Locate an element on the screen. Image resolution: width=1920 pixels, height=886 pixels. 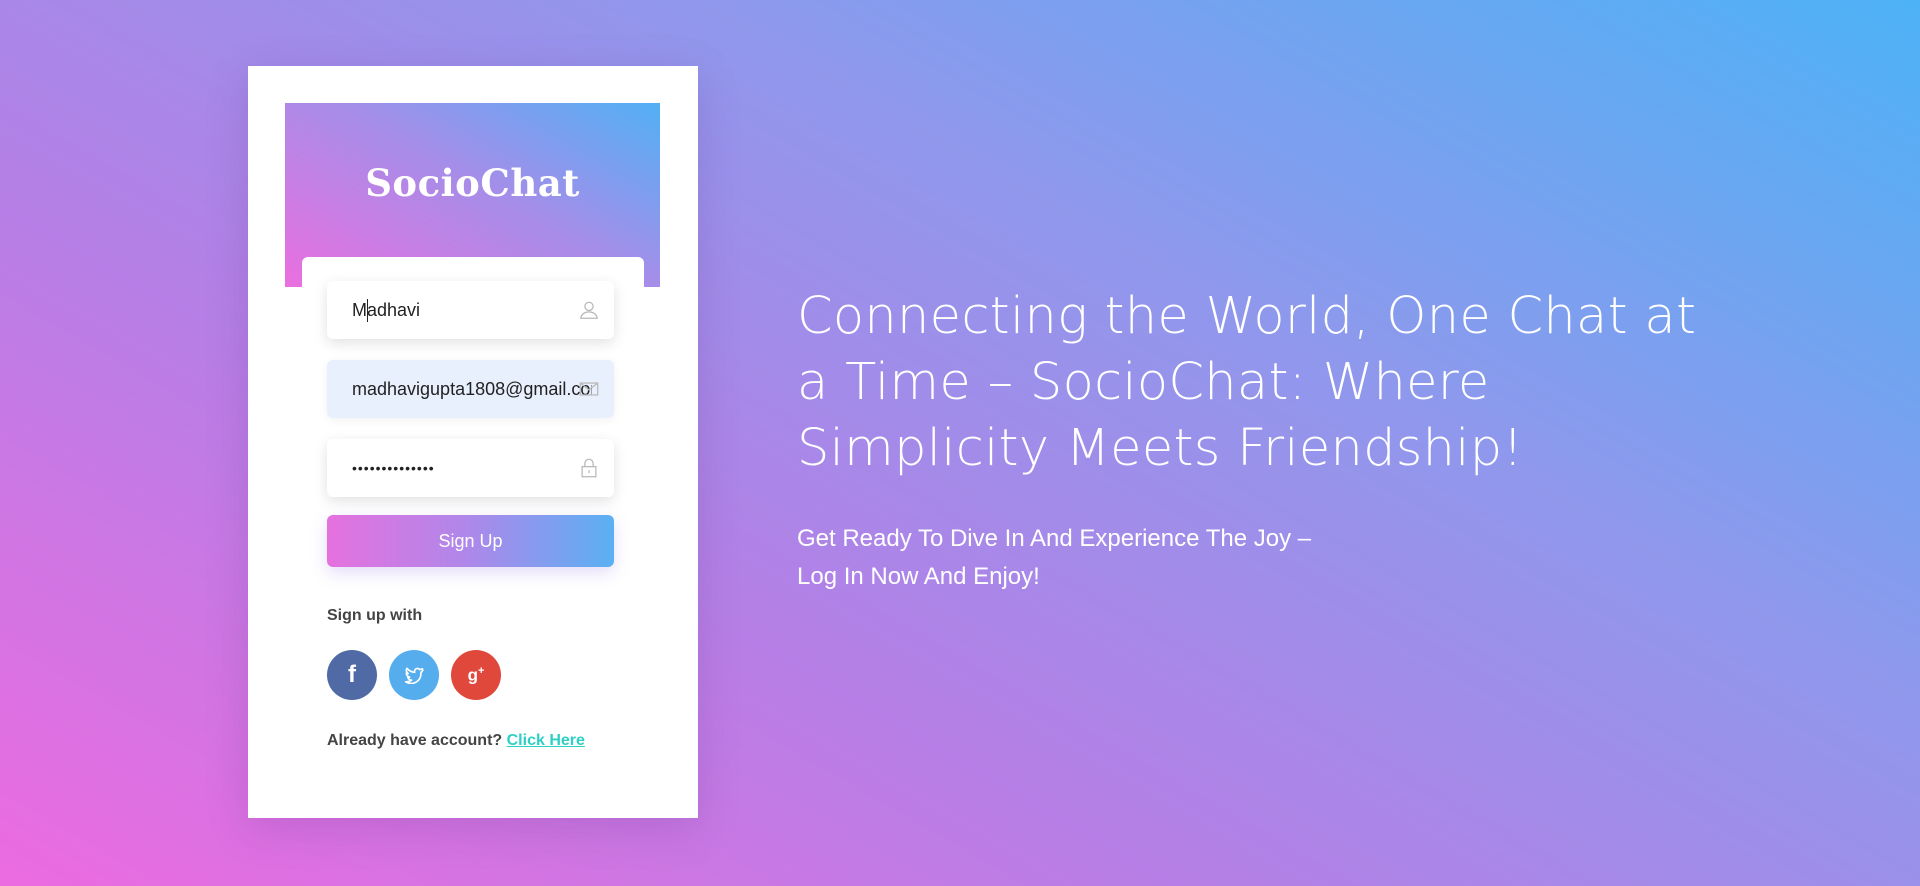
name-field: Madhavi is located at coordinates (470, 310).